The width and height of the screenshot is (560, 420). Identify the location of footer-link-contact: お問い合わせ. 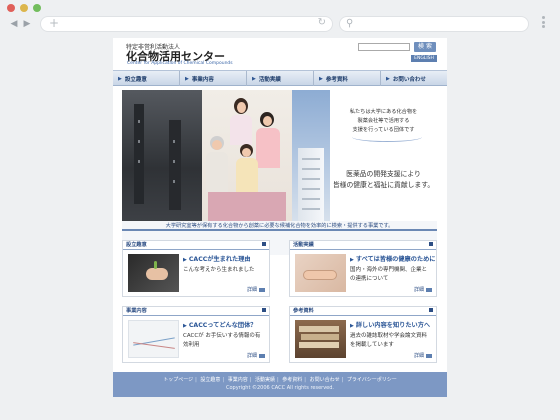
(325, 380).